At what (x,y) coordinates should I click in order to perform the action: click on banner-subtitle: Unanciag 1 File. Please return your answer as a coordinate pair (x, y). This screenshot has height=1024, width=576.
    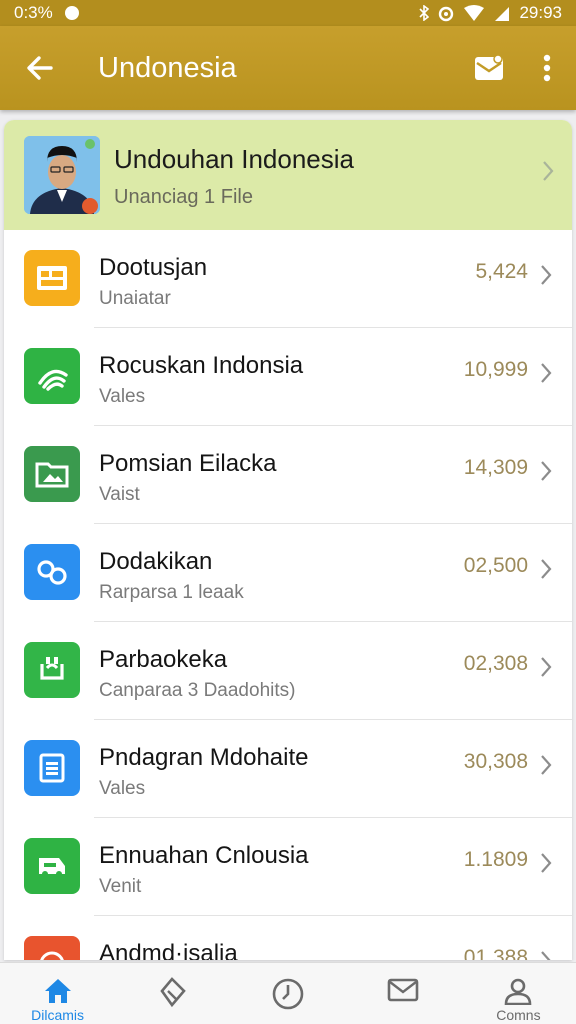
    Looking at the image, I should click on (183, 197).